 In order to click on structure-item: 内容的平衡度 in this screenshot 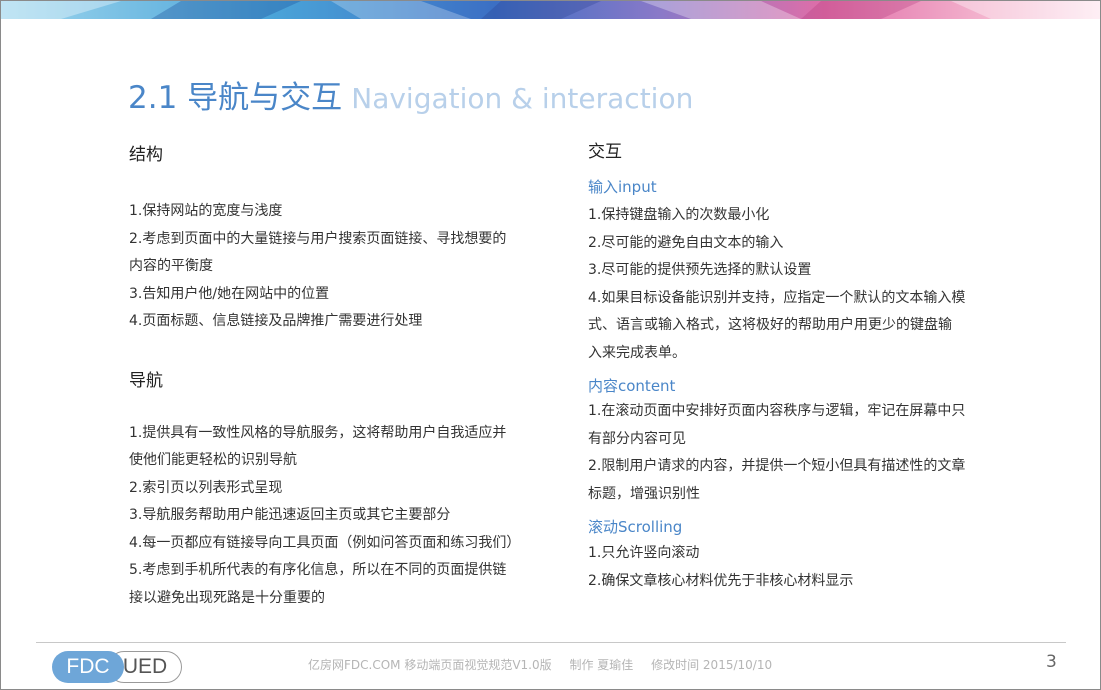, I will do `click(171, 266)`.